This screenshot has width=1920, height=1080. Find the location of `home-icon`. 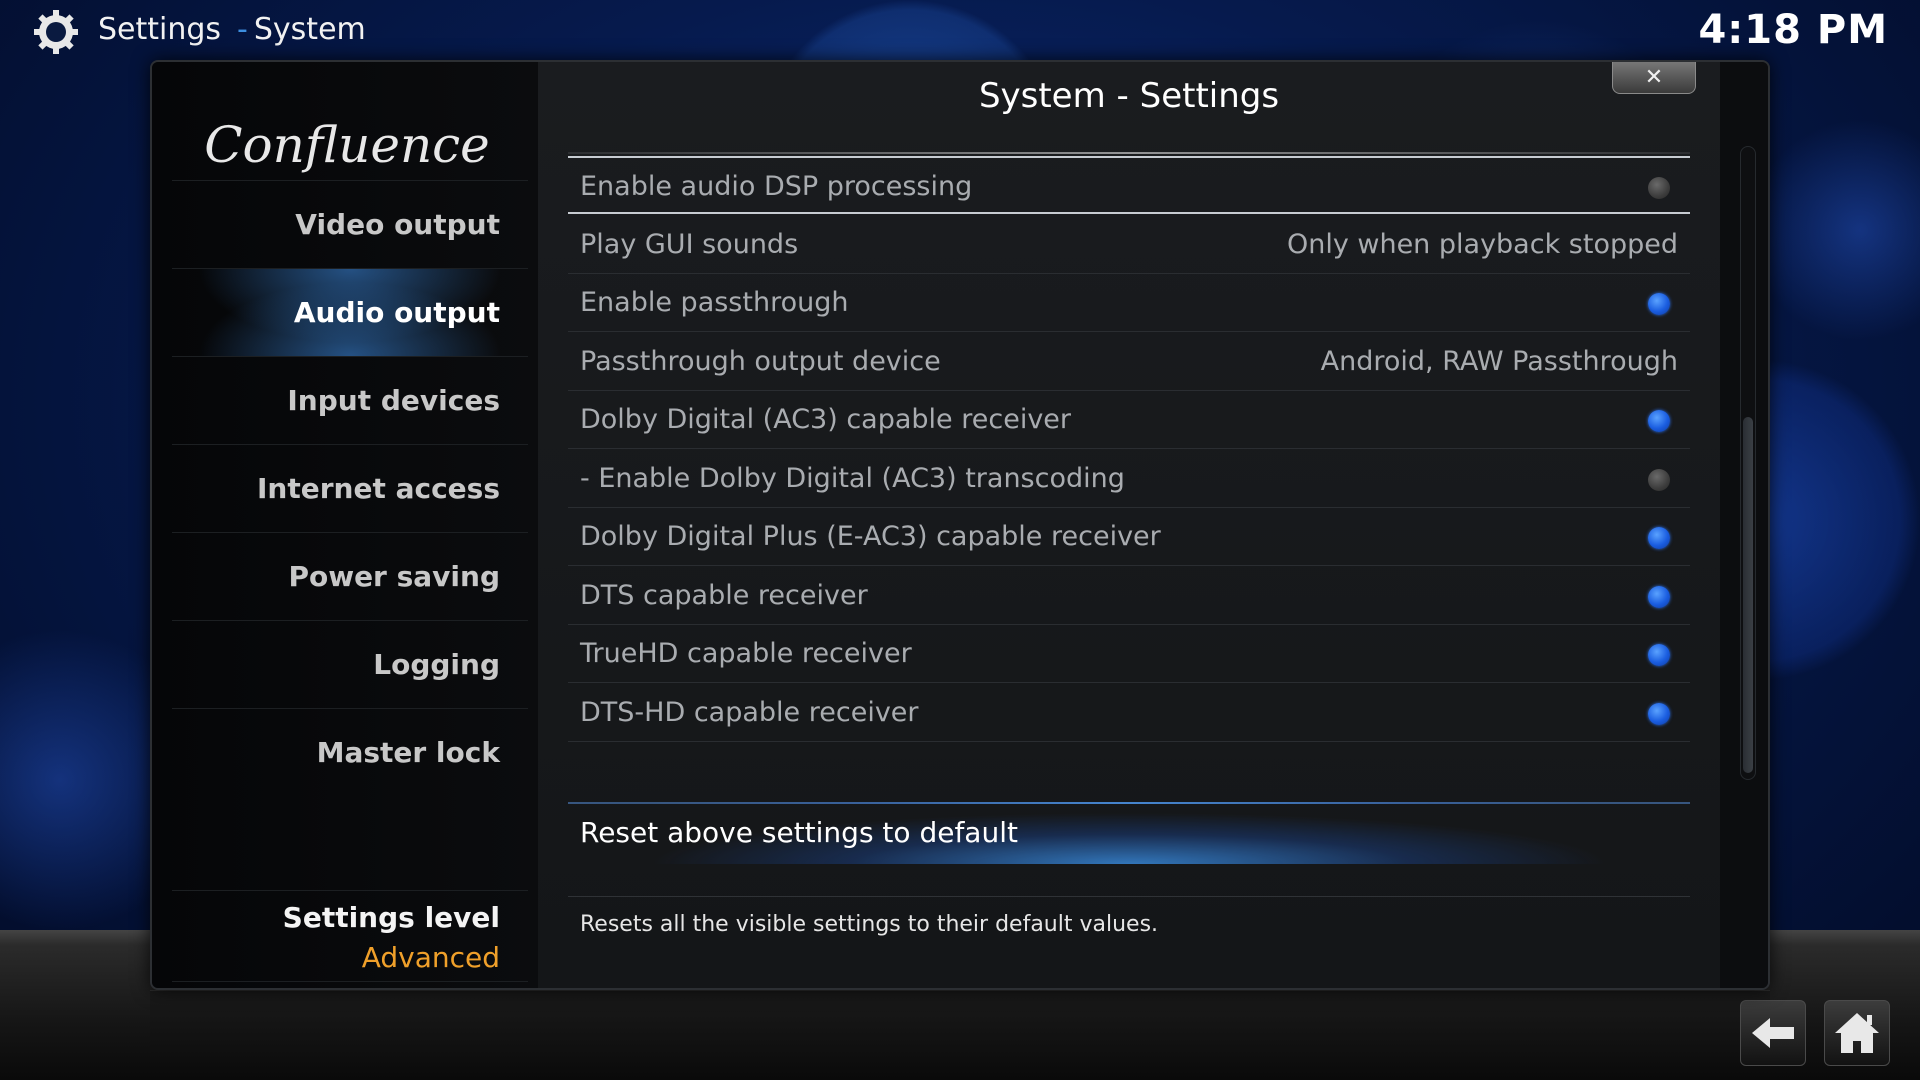

home-icon is located at coordinates (1857, 1033).